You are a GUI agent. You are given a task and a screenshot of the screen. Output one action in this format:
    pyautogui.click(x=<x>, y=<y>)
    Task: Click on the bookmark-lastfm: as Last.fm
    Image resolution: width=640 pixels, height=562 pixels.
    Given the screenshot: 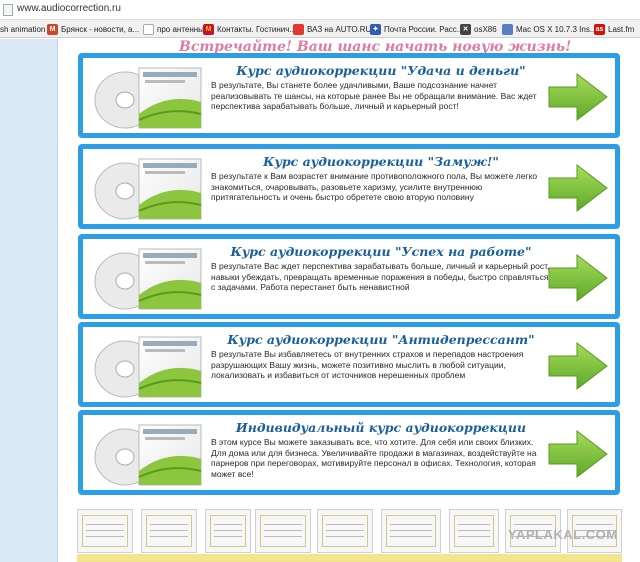 What is the action you would take?
    pyautogui.click(x=614, y=29)
    